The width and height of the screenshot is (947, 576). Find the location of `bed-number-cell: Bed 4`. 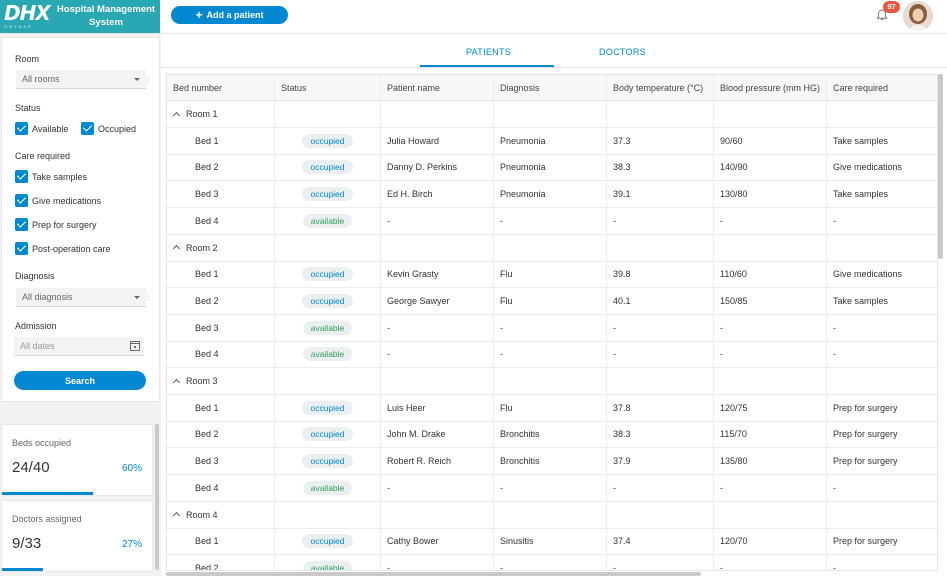

bed-number-cell: Bed 4 is located at coordinates (221, 487).